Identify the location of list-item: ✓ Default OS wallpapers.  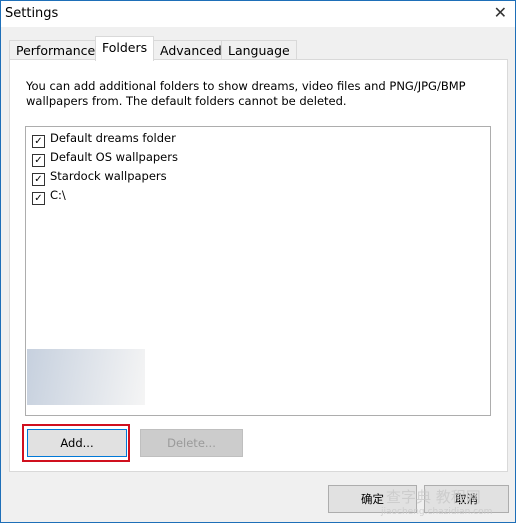
(105, 157).